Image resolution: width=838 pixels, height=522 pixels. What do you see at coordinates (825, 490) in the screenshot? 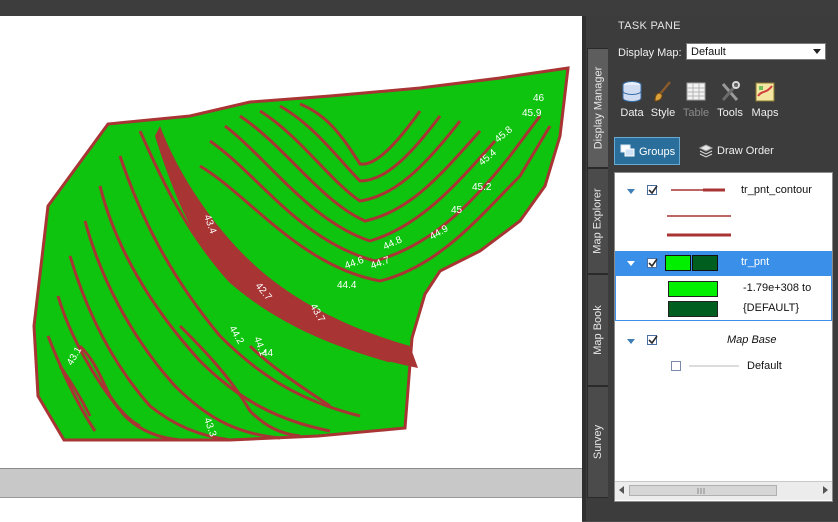
I see `scroll-right-icon` at bounding box center [825, 490].